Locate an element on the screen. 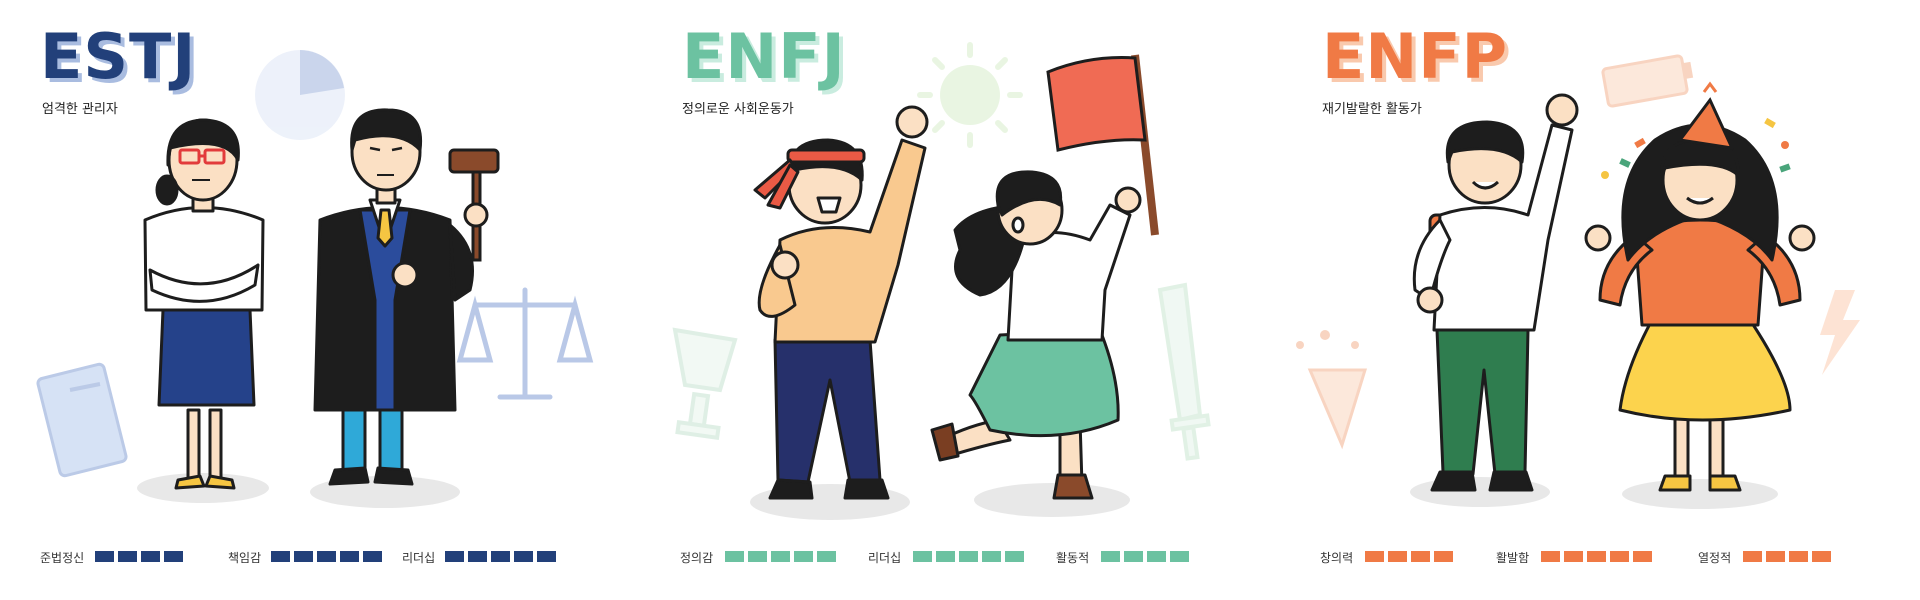  flag-bearer-woman is located at coordinates (1036, 335).